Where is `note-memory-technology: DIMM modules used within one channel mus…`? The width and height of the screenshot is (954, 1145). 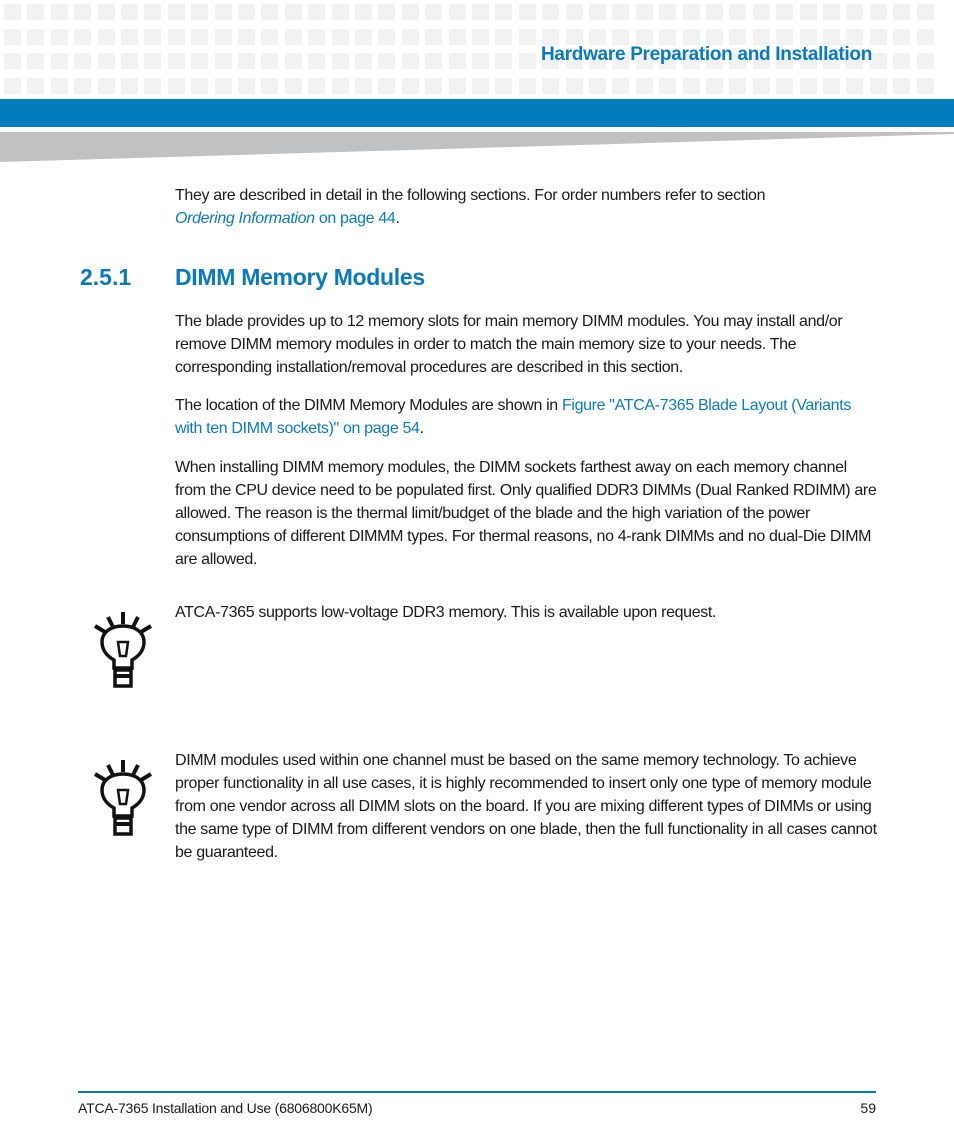
note-memory-technology: DIMM modules used within one channel mus… is located at coordinates (527, 806).